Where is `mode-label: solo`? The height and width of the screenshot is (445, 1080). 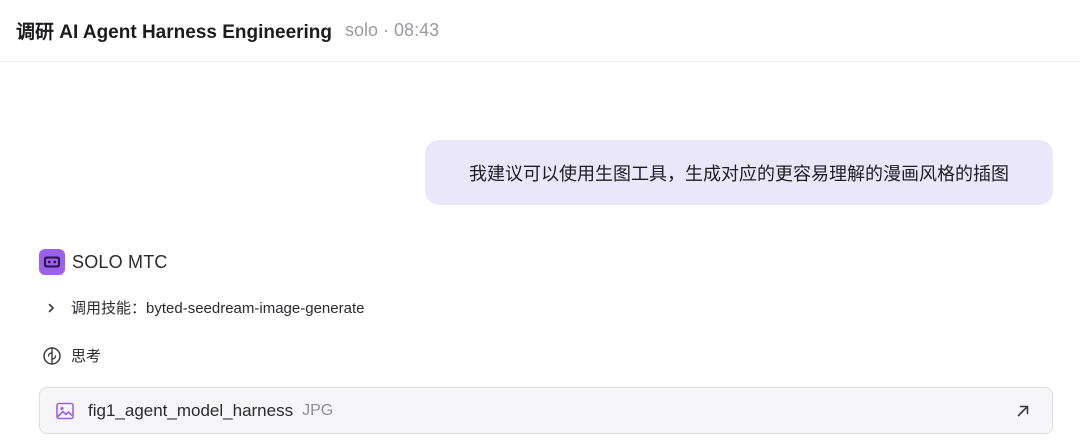
mode-label: solo is located at coordinates (362, 30).